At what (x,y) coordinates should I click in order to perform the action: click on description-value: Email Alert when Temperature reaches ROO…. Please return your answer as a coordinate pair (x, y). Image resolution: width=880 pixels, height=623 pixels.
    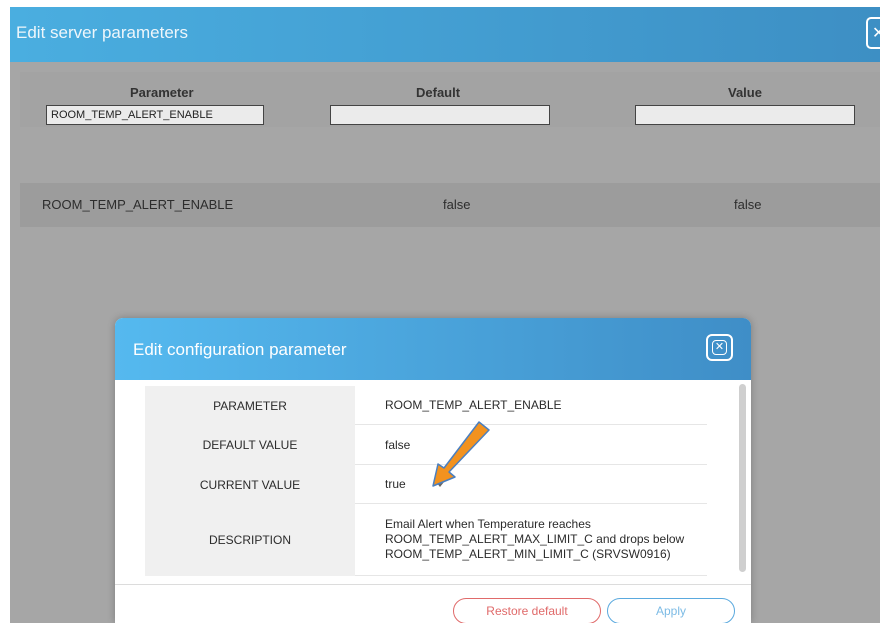
    Looking at the image, I should click on (531, 540).